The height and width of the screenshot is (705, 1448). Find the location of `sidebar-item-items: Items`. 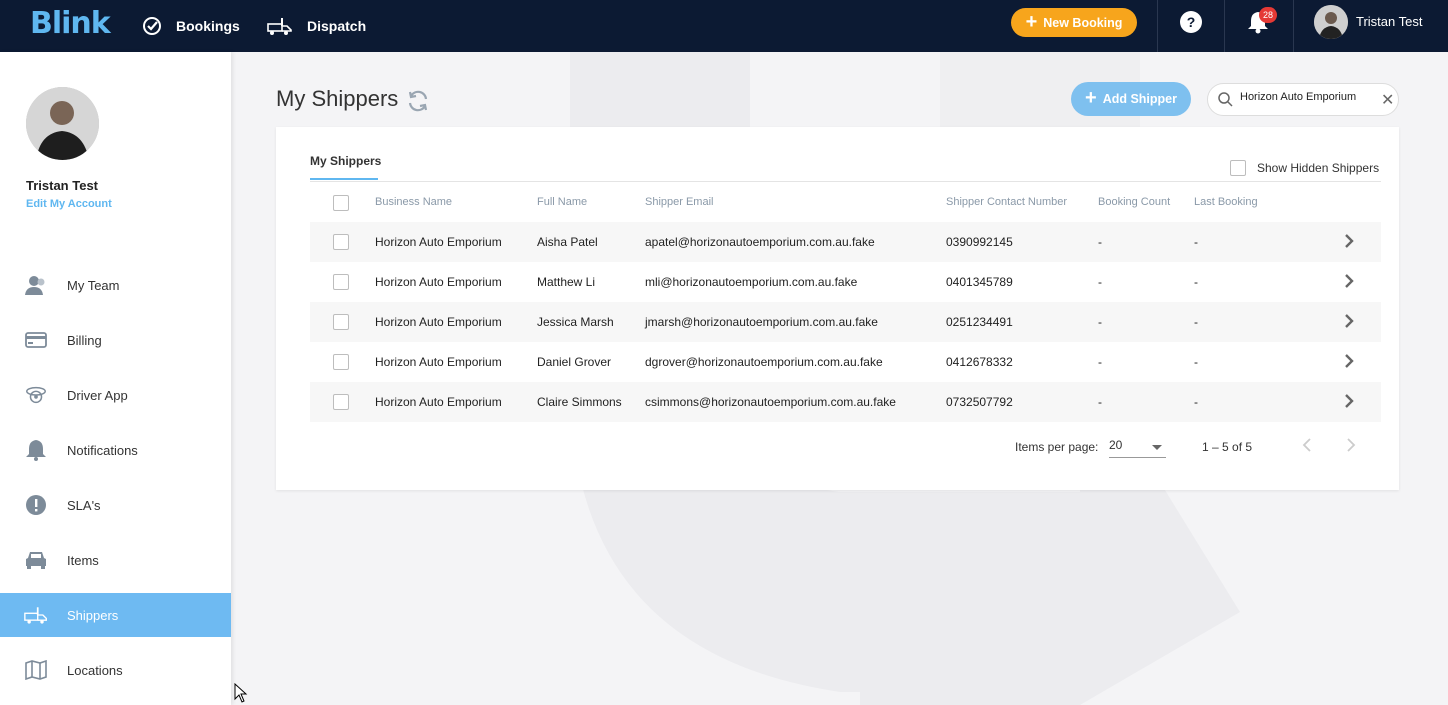

sidebar-item-items: Items is located at coordinates (115, 560).